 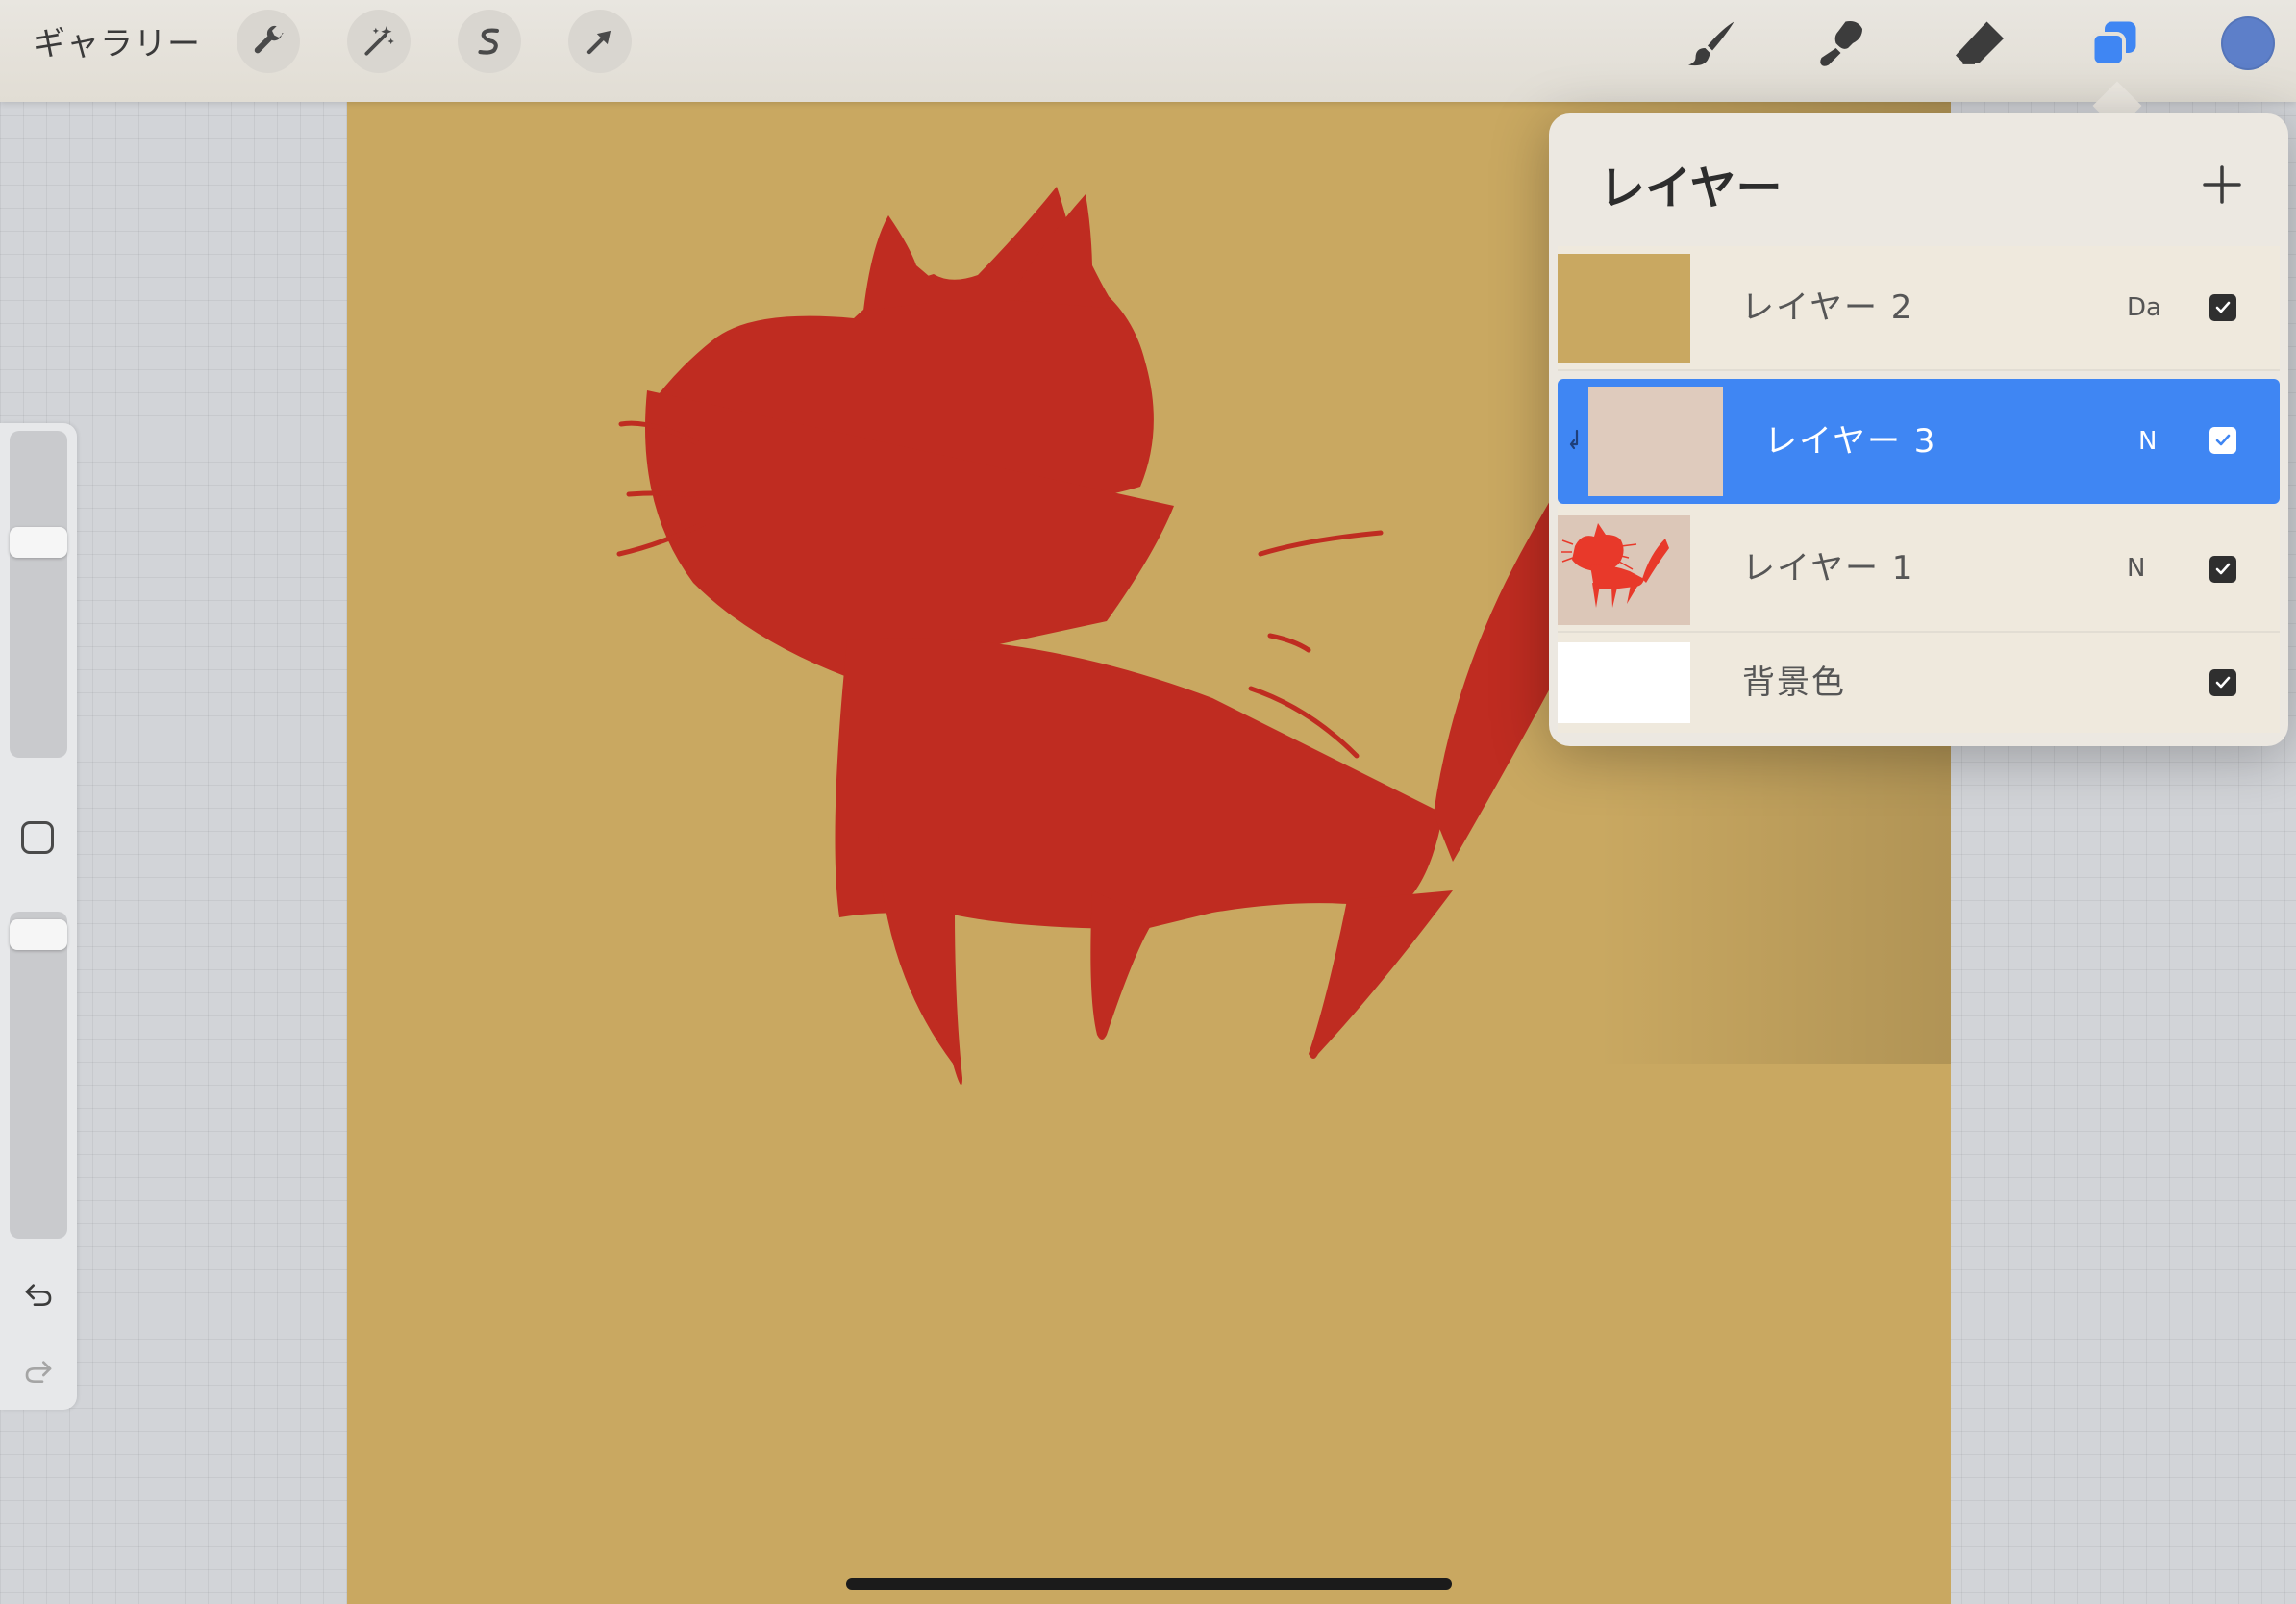 What do you see at coordinates (1615, 565) in the screenshot?
I see `cat-thumbnail` at bounding box center [1615, 565].